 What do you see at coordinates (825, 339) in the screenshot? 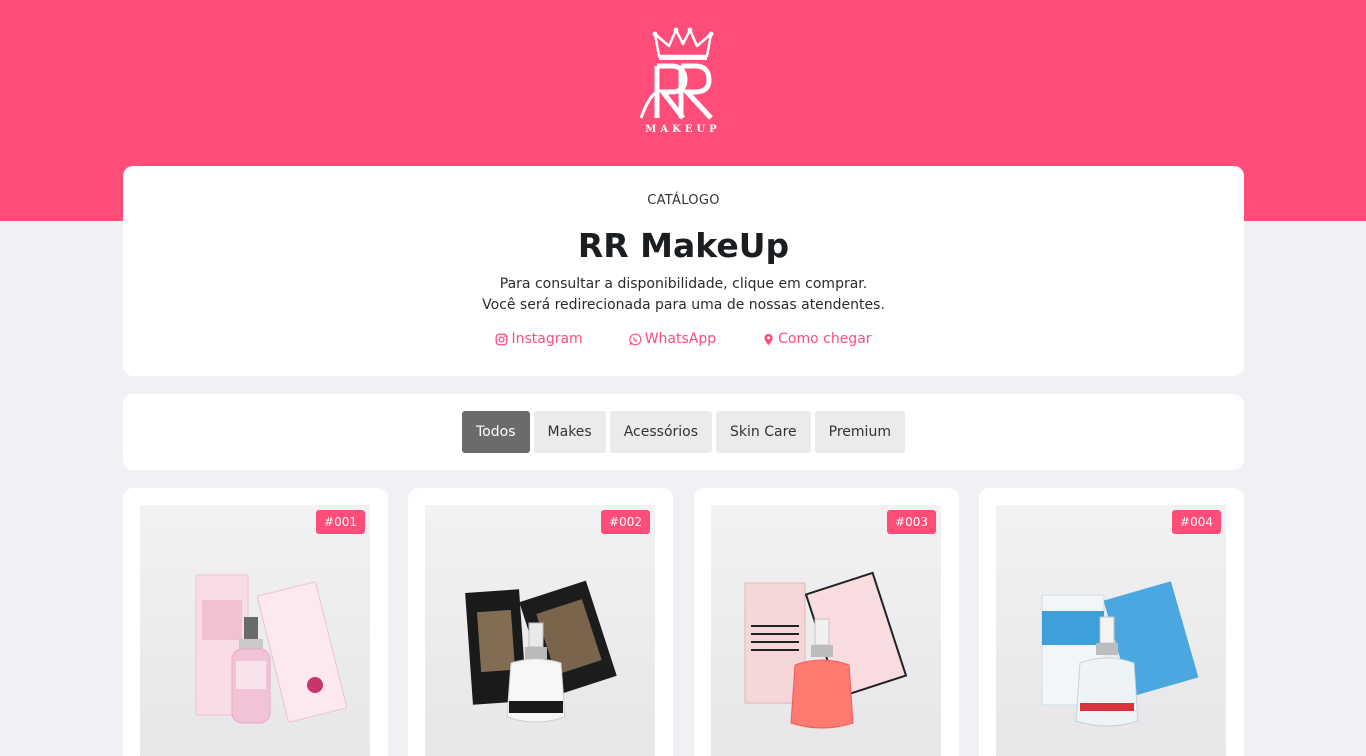
I see `directions-label: Como chegar` at bounding box center [825, 339].